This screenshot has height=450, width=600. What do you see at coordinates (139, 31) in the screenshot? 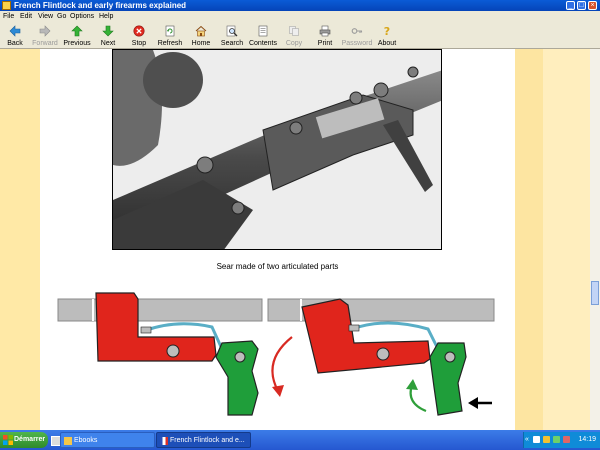
I see `stop-icon` at bounding box center [139, 31].